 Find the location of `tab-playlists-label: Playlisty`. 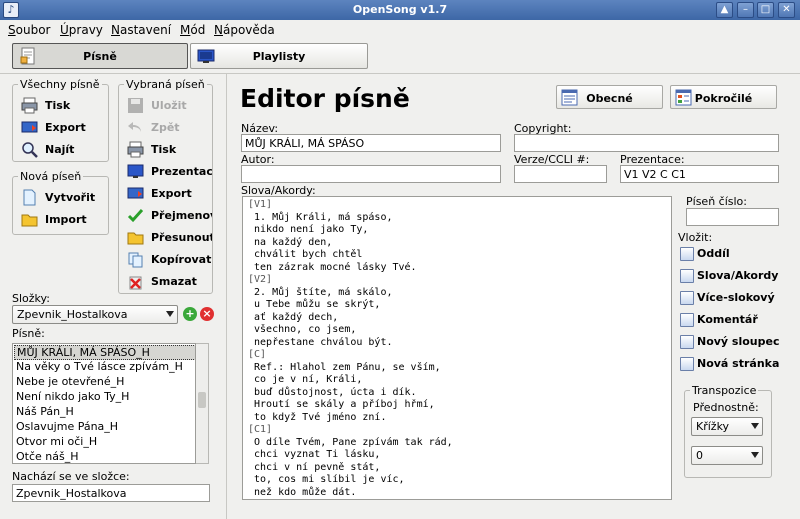

tab-playlists-label: Playlisty is located at coordinates (279, 56).